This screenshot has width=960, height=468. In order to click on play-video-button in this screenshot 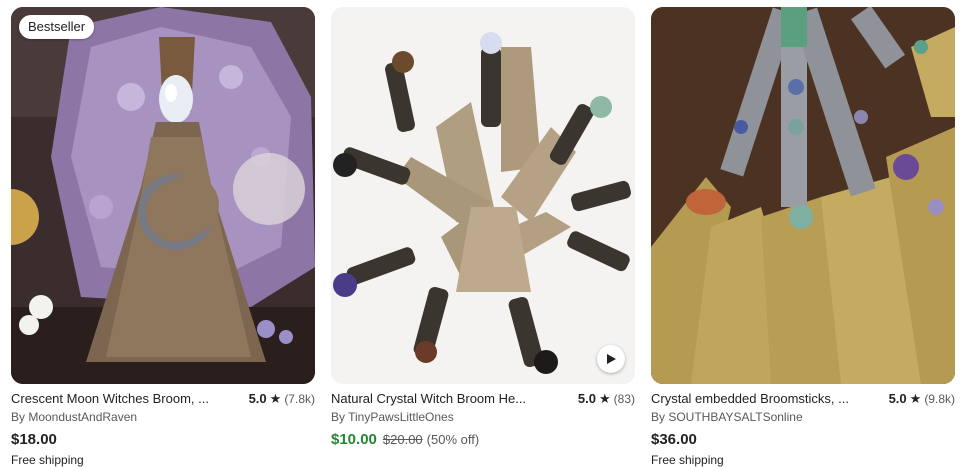, I will do `click(611, 359)`.